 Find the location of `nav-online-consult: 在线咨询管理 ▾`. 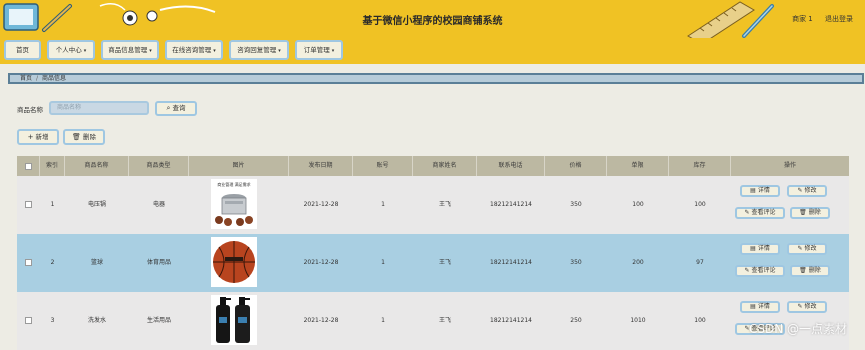

nav-online-consult: 在线咨询管理 ▾ is located at coordinates (194, 50).